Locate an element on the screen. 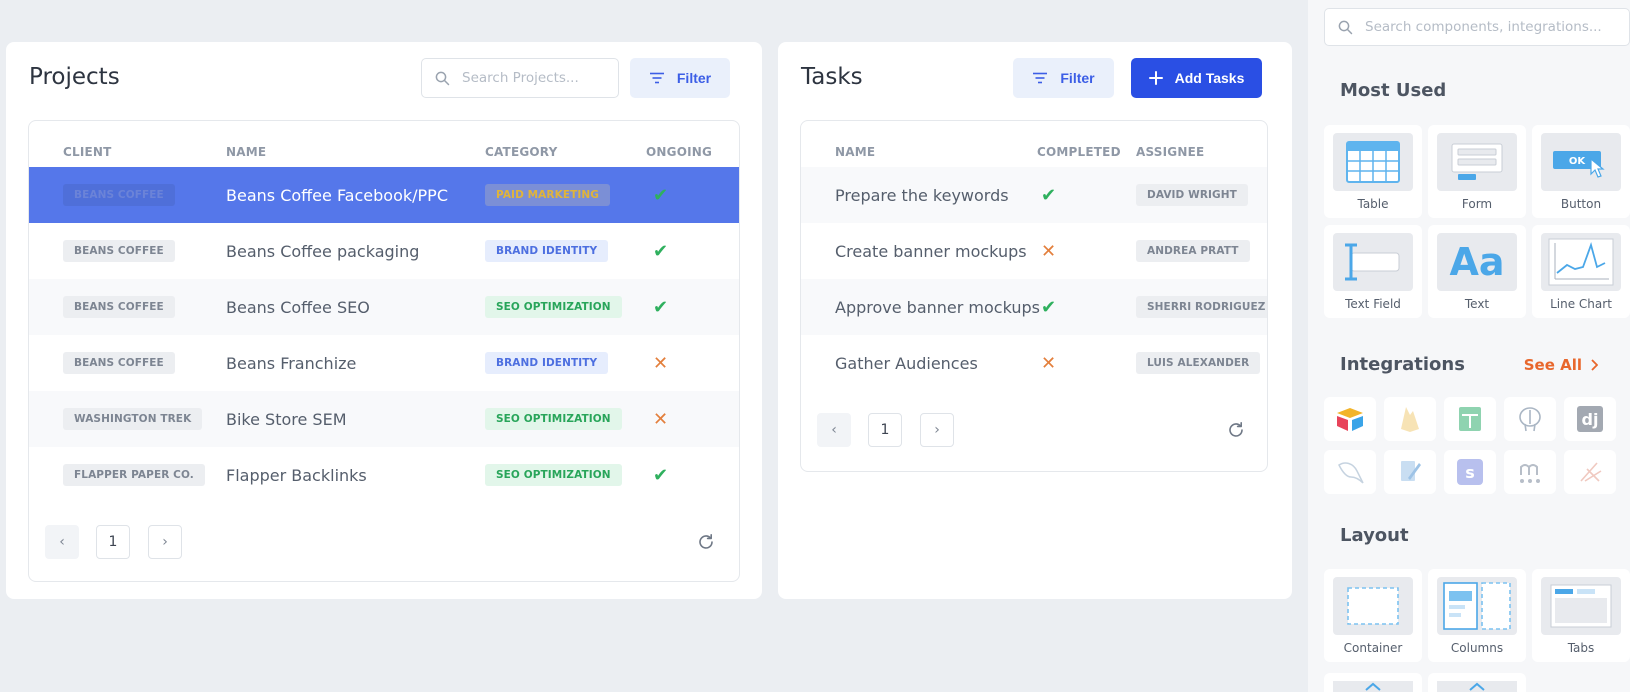 The width and height of the screenshot is (1630, 692). postgresql-icon is located at coordinates (1530, 419).